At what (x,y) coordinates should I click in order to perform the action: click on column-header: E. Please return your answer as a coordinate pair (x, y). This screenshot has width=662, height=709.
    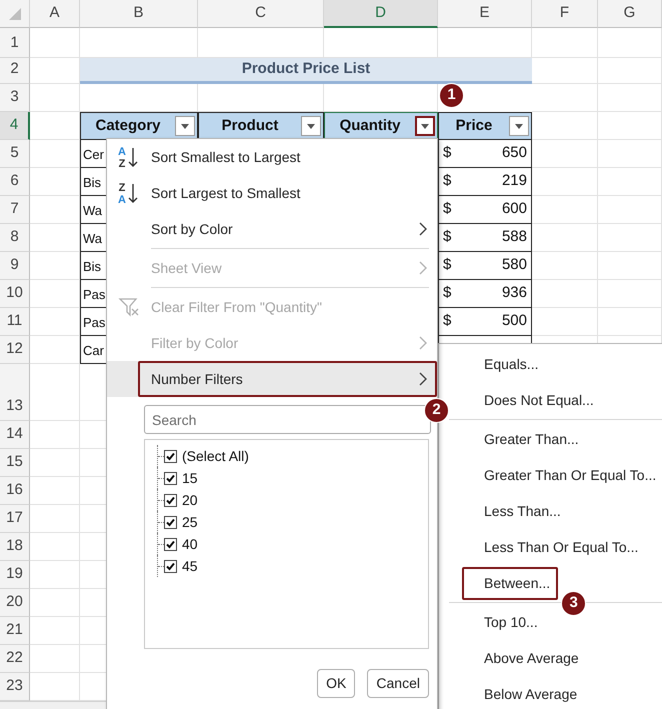
    Looking at the image, I should click on (485, 14).